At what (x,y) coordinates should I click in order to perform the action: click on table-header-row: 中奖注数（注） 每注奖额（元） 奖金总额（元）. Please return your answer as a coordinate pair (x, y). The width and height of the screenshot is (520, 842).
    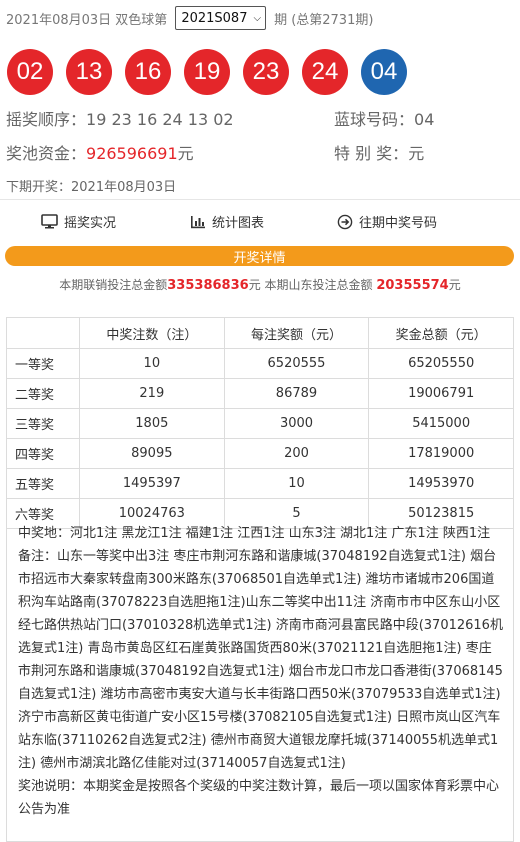
    Looking at the image, I should click on (260, 333).